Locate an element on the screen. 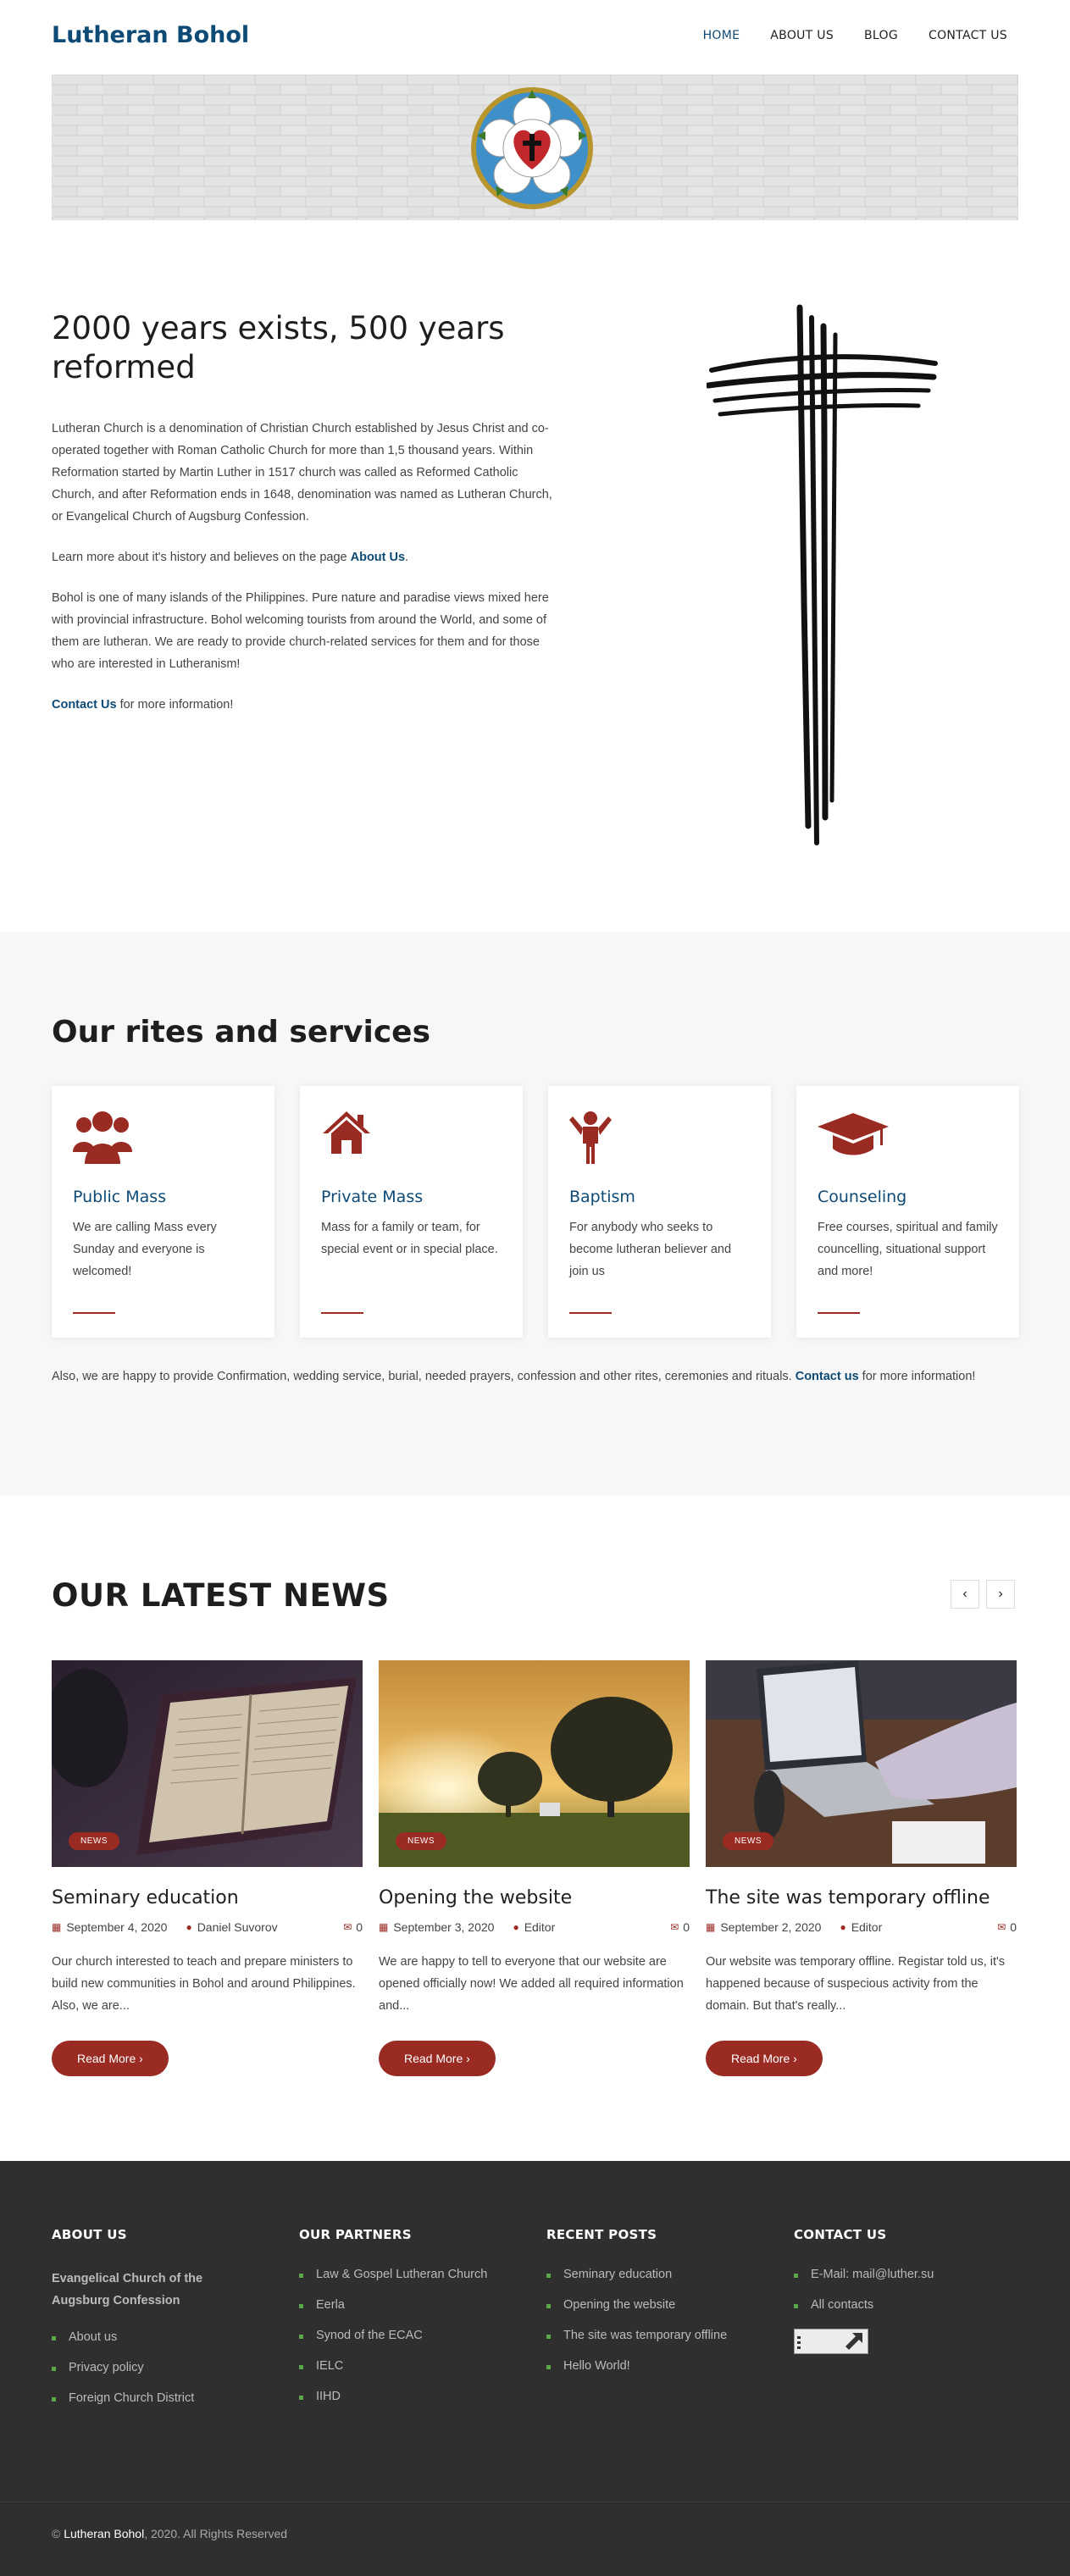 This screenshot has width=1070, height=2576. footer-heading: RECENT POSTS is located at coordinates (601, 2234).